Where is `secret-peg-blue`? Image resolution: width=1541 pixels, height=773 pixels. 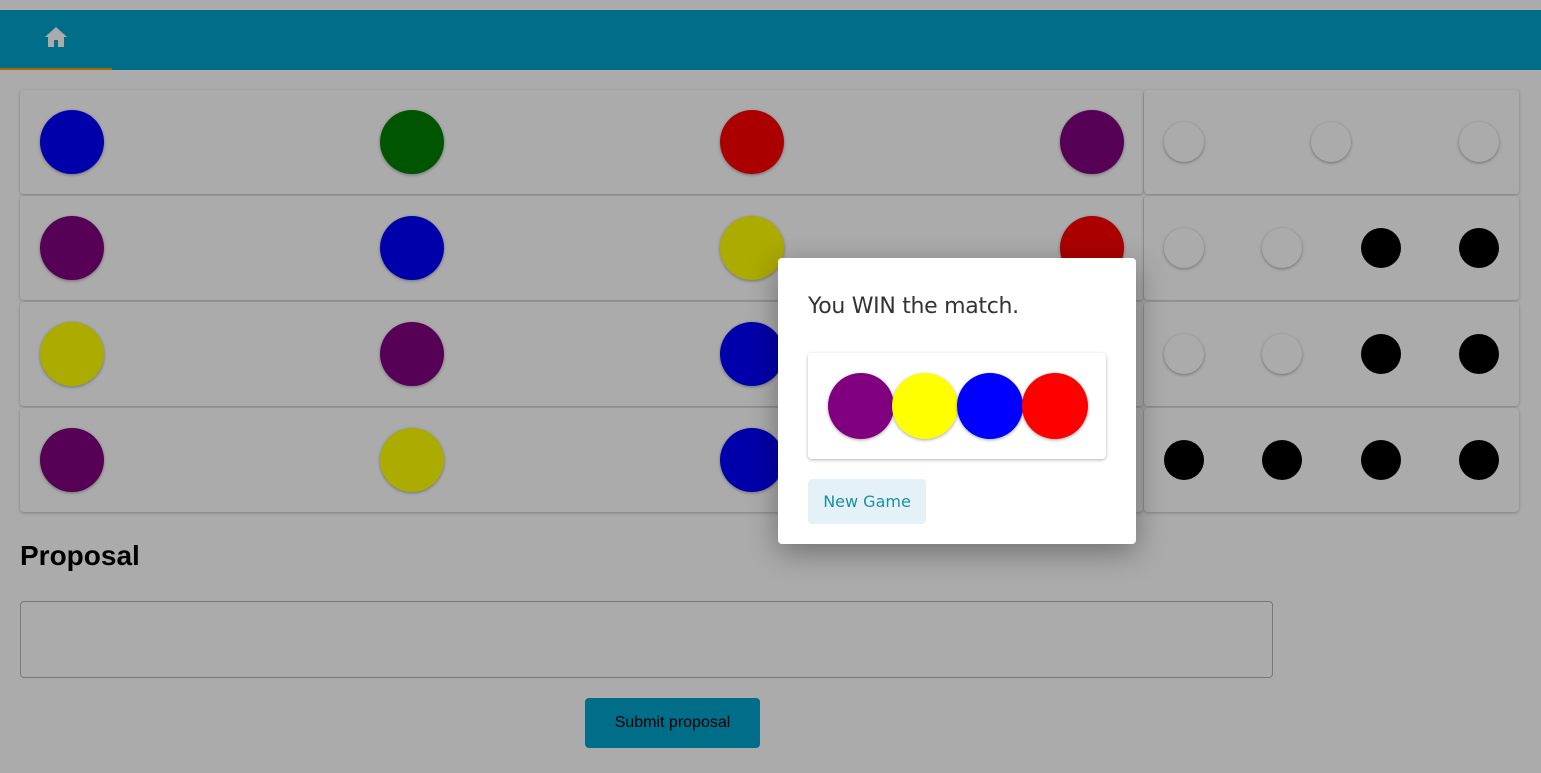
secret-peg-blue is located at coordinates (990, 406).